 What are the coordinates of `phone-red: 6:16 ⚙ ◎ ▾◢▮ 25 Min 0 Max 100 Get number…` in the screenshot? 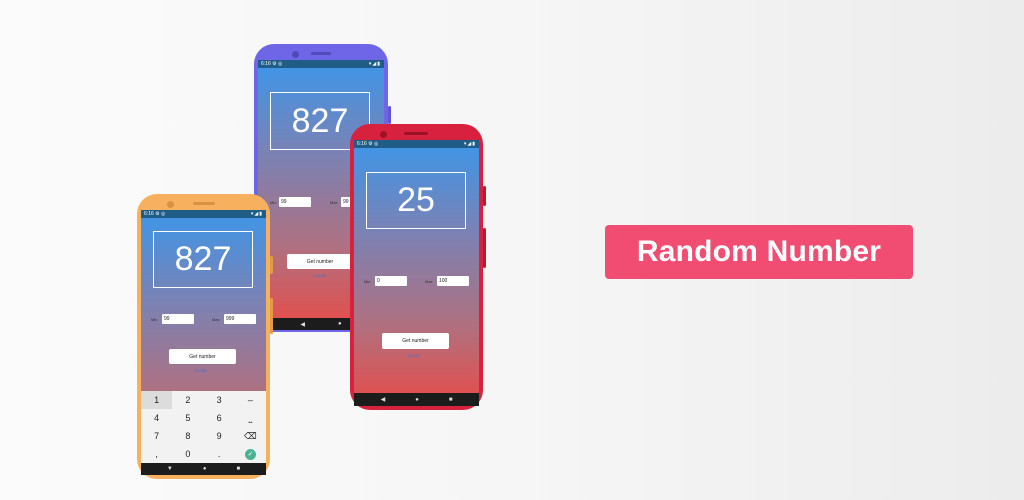 It's located at (418, 267).